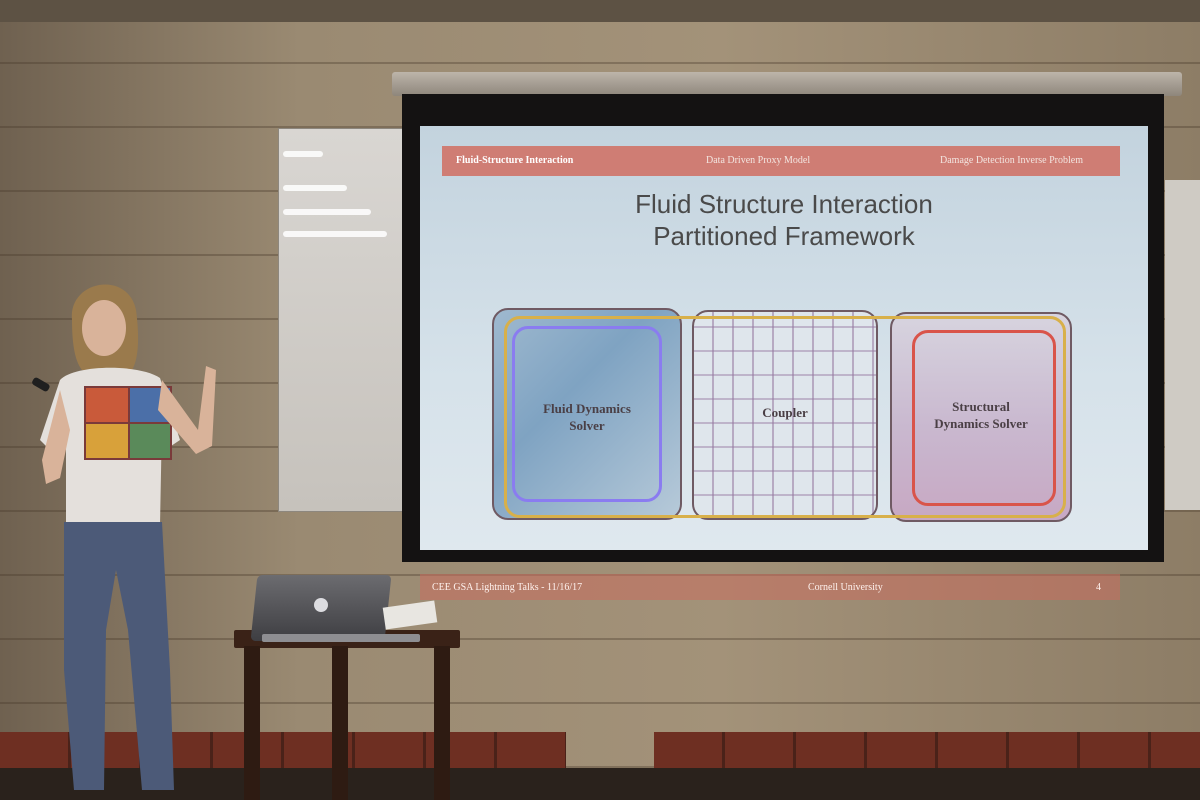 The width and height of the screenshot is (1200, 800). Describe the element at coordinates (1012, 160) in the screenshot. I see `slide-header-section-3: Damage Detection Inverse Problem` at that location.